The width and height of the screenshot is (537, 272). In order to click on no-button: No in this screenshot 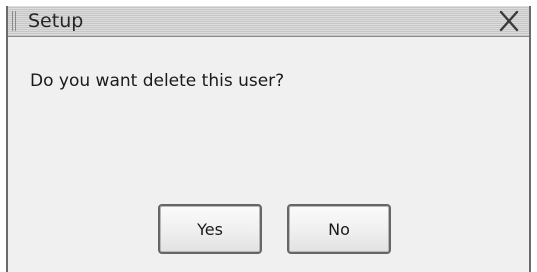, I will do `click(339, 229)`.